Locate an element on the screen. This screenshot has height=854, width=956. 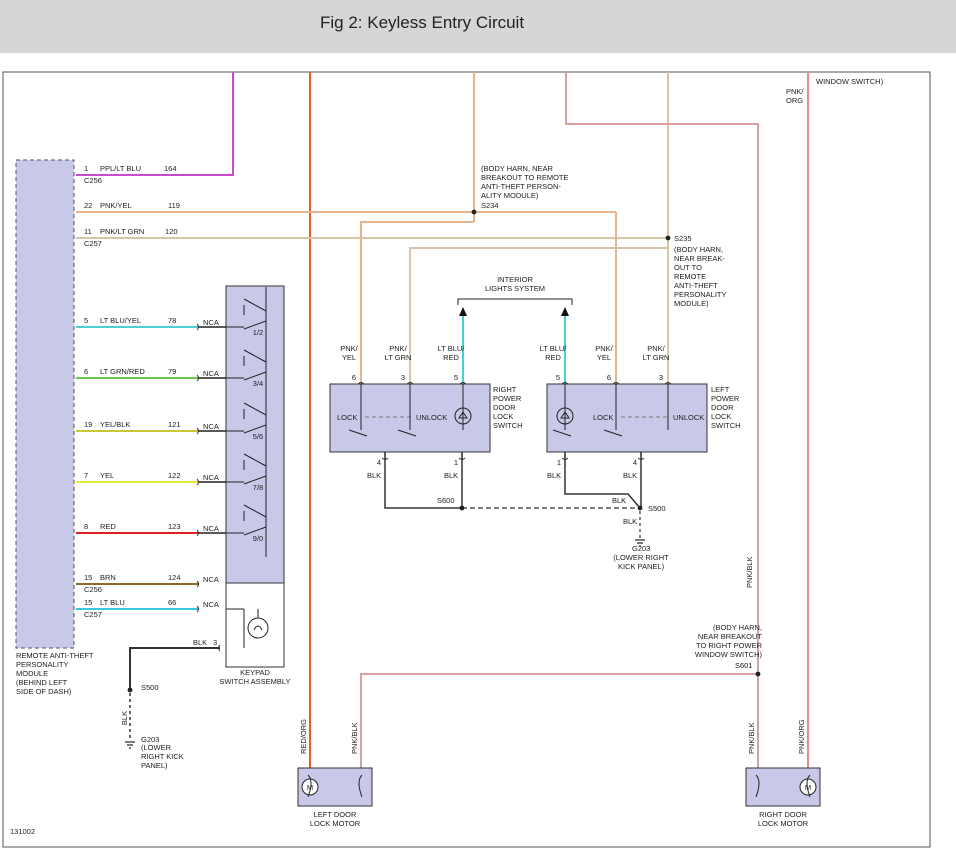
s235-label: NEAR BREAK- is located at coordinates (699, 258).